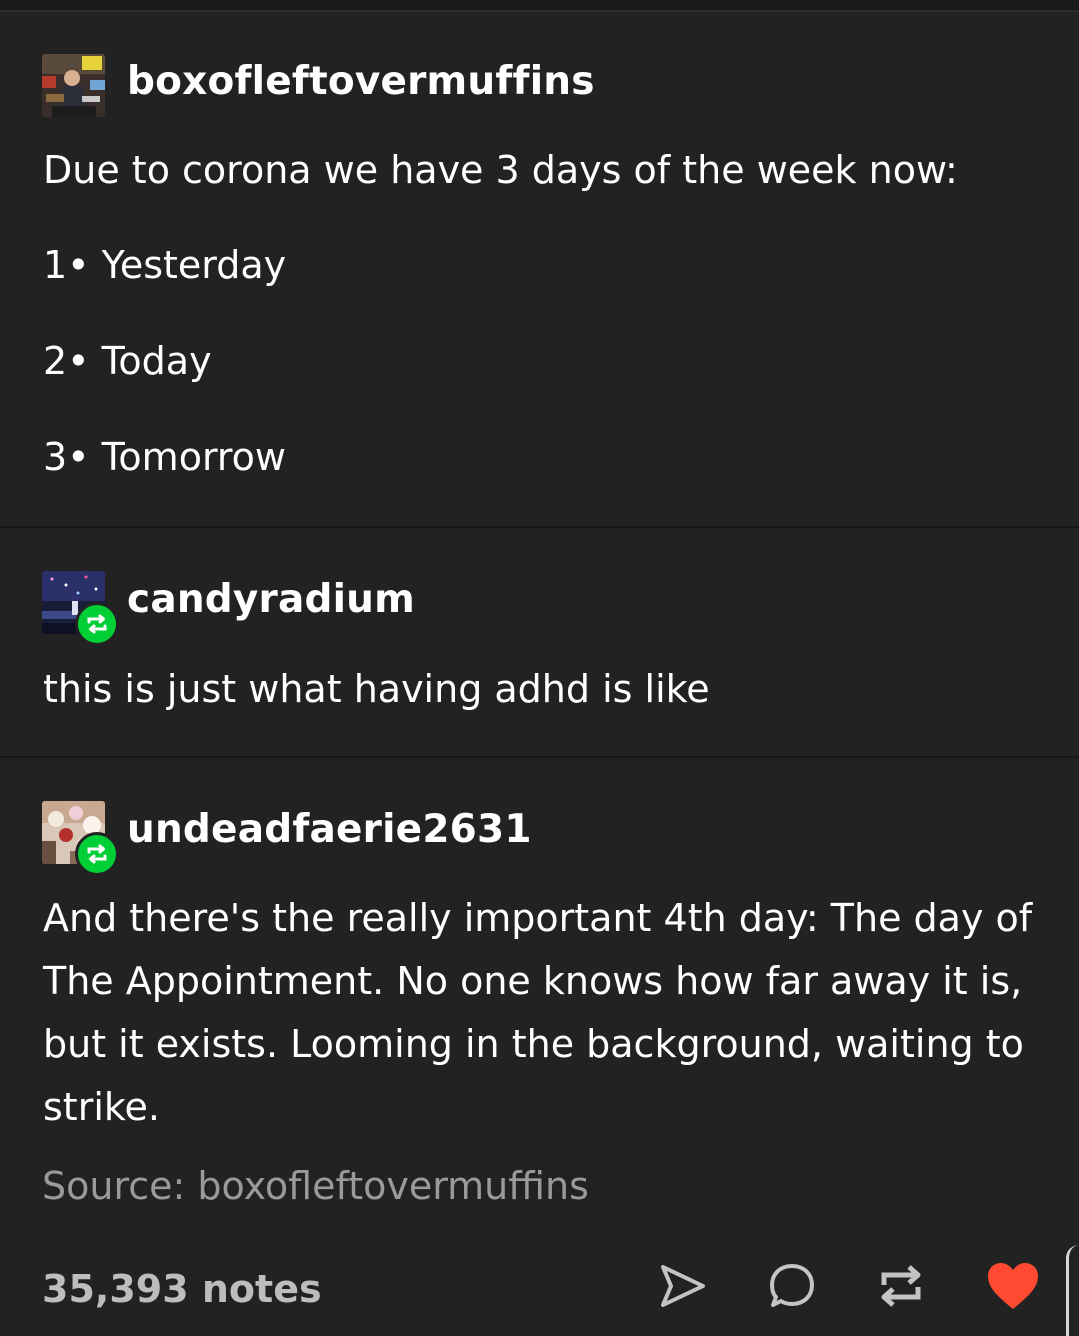 Image resolution: width=1079 pixels, height=1336 pixels. What do you see at coordinates (165, 265) in the screenshot?
I see `list-item-yesterday: 1• Yesterday` at bounding box center [165, 265].